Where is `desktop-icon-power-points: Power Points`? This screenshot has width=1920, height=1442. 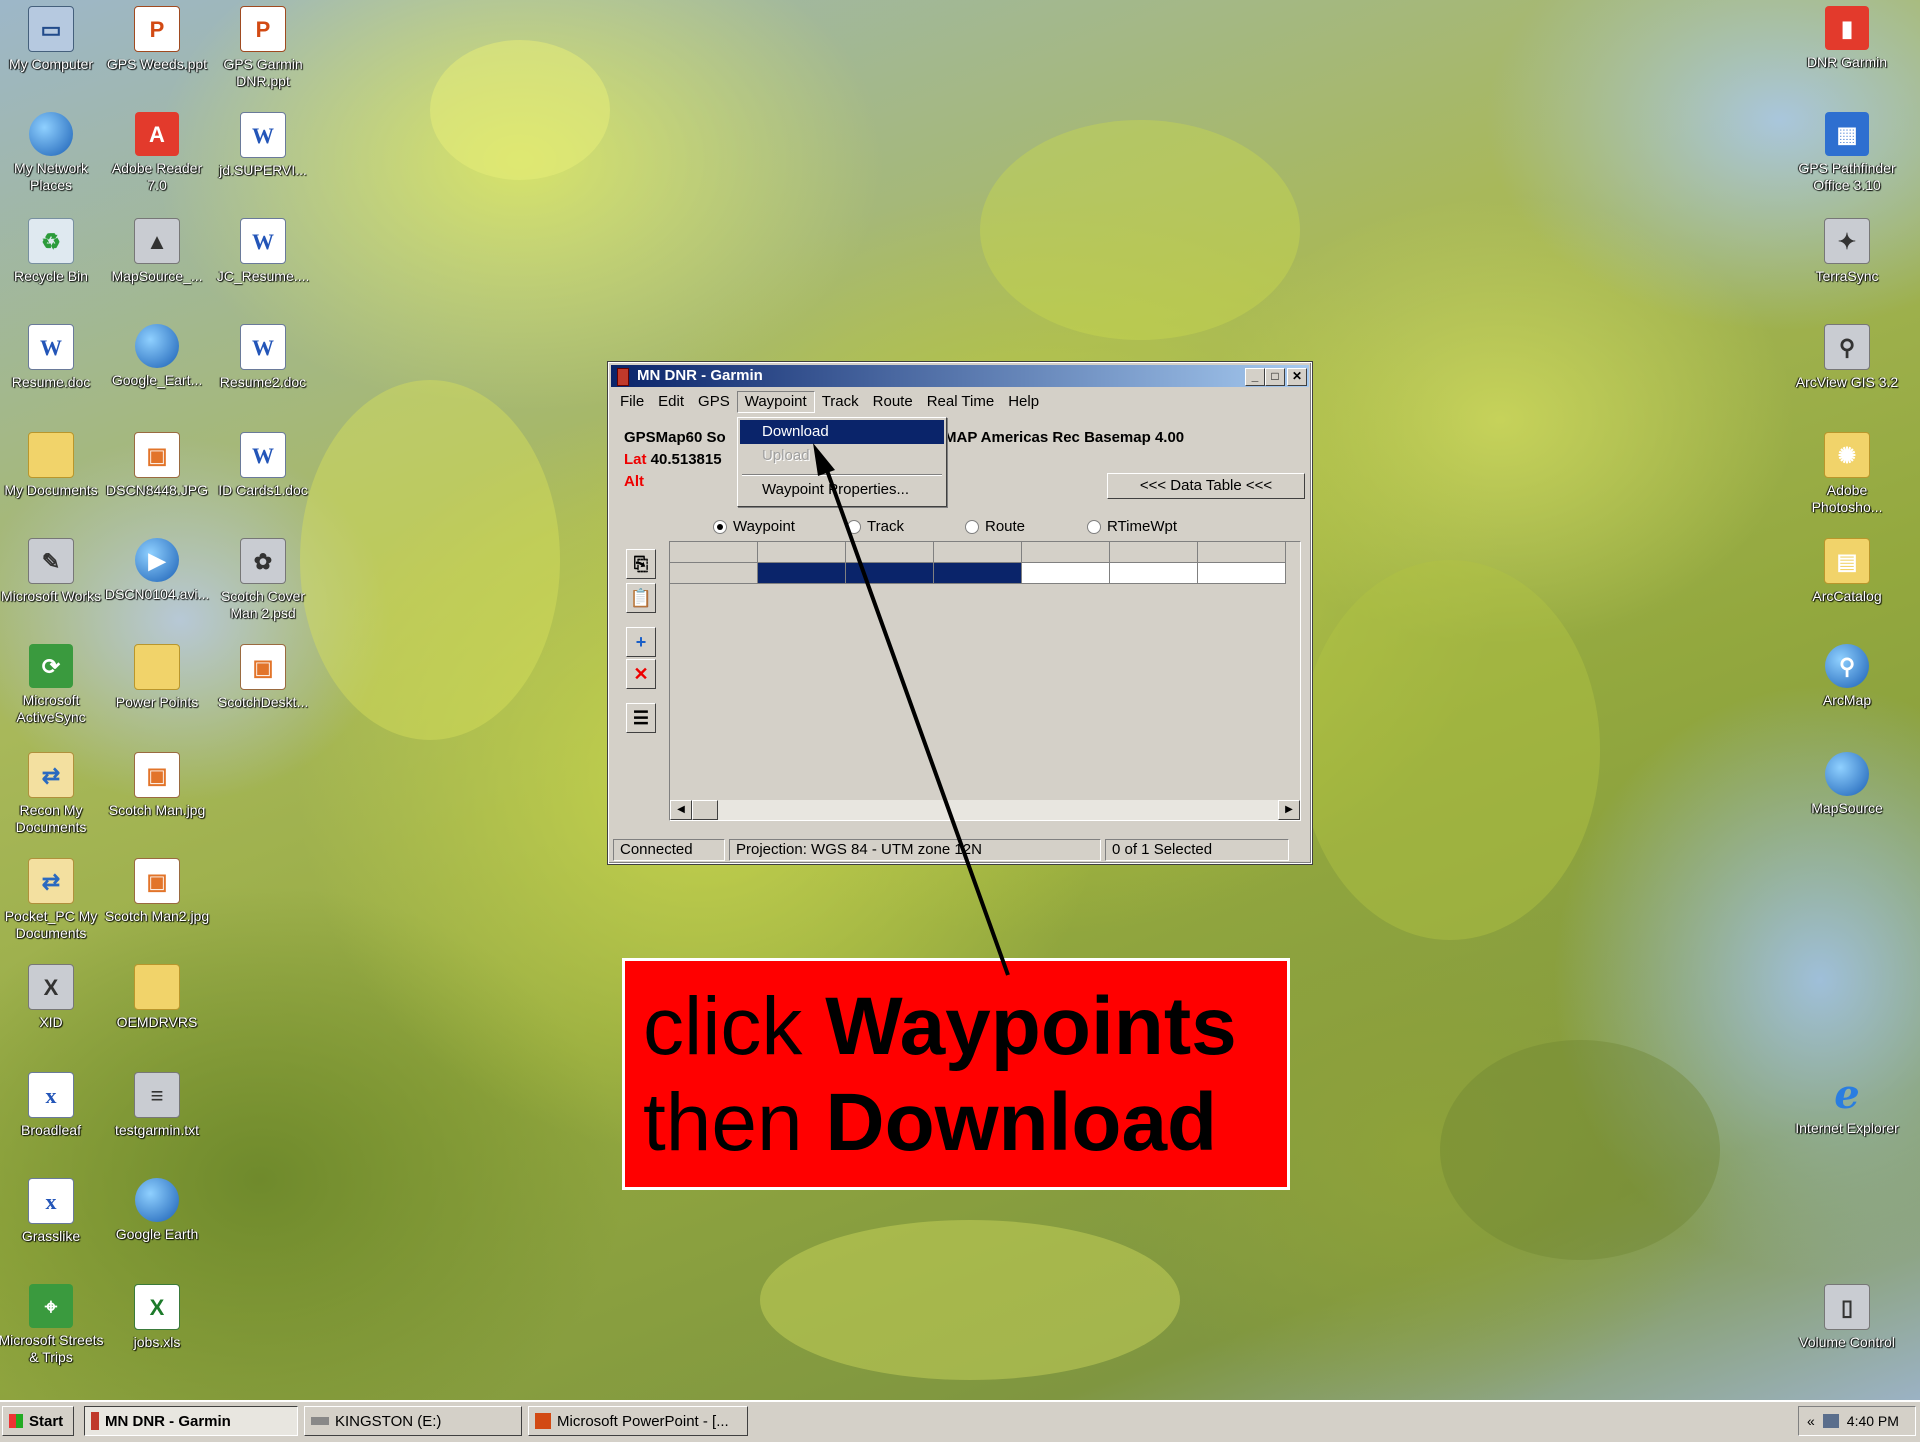
desktop-icon-power-points: Power Points is located at coordinates (157, 677).